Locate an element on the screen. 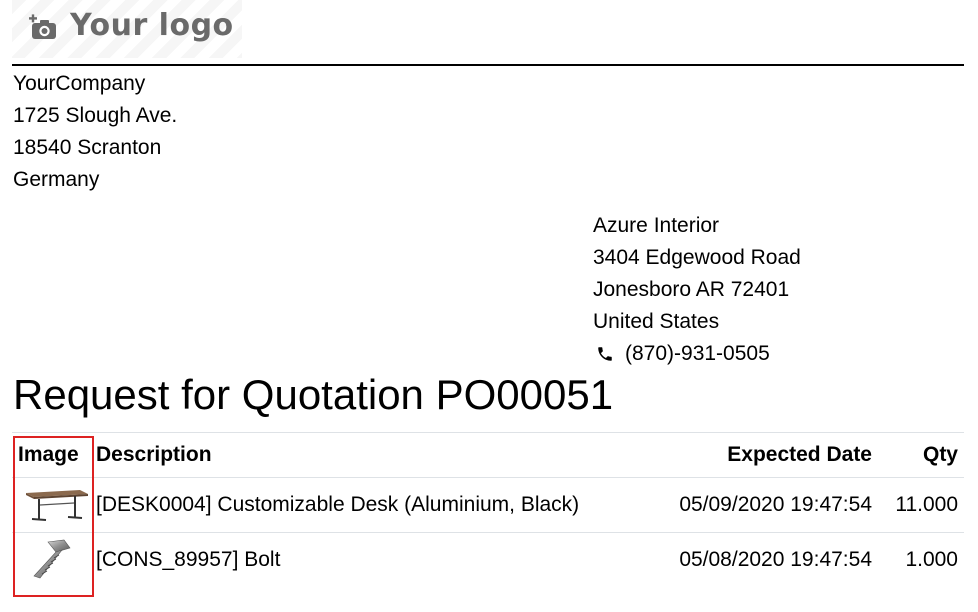 This screenshot has height=612, width=978. logo-text: Your logo is located at coordinates (152, 25).